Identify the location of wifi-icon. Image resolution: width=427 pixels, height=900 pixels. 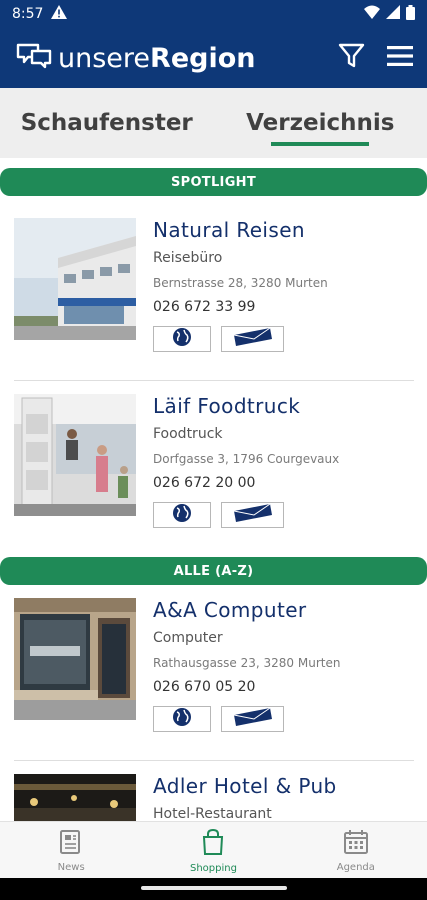
(372, 14).